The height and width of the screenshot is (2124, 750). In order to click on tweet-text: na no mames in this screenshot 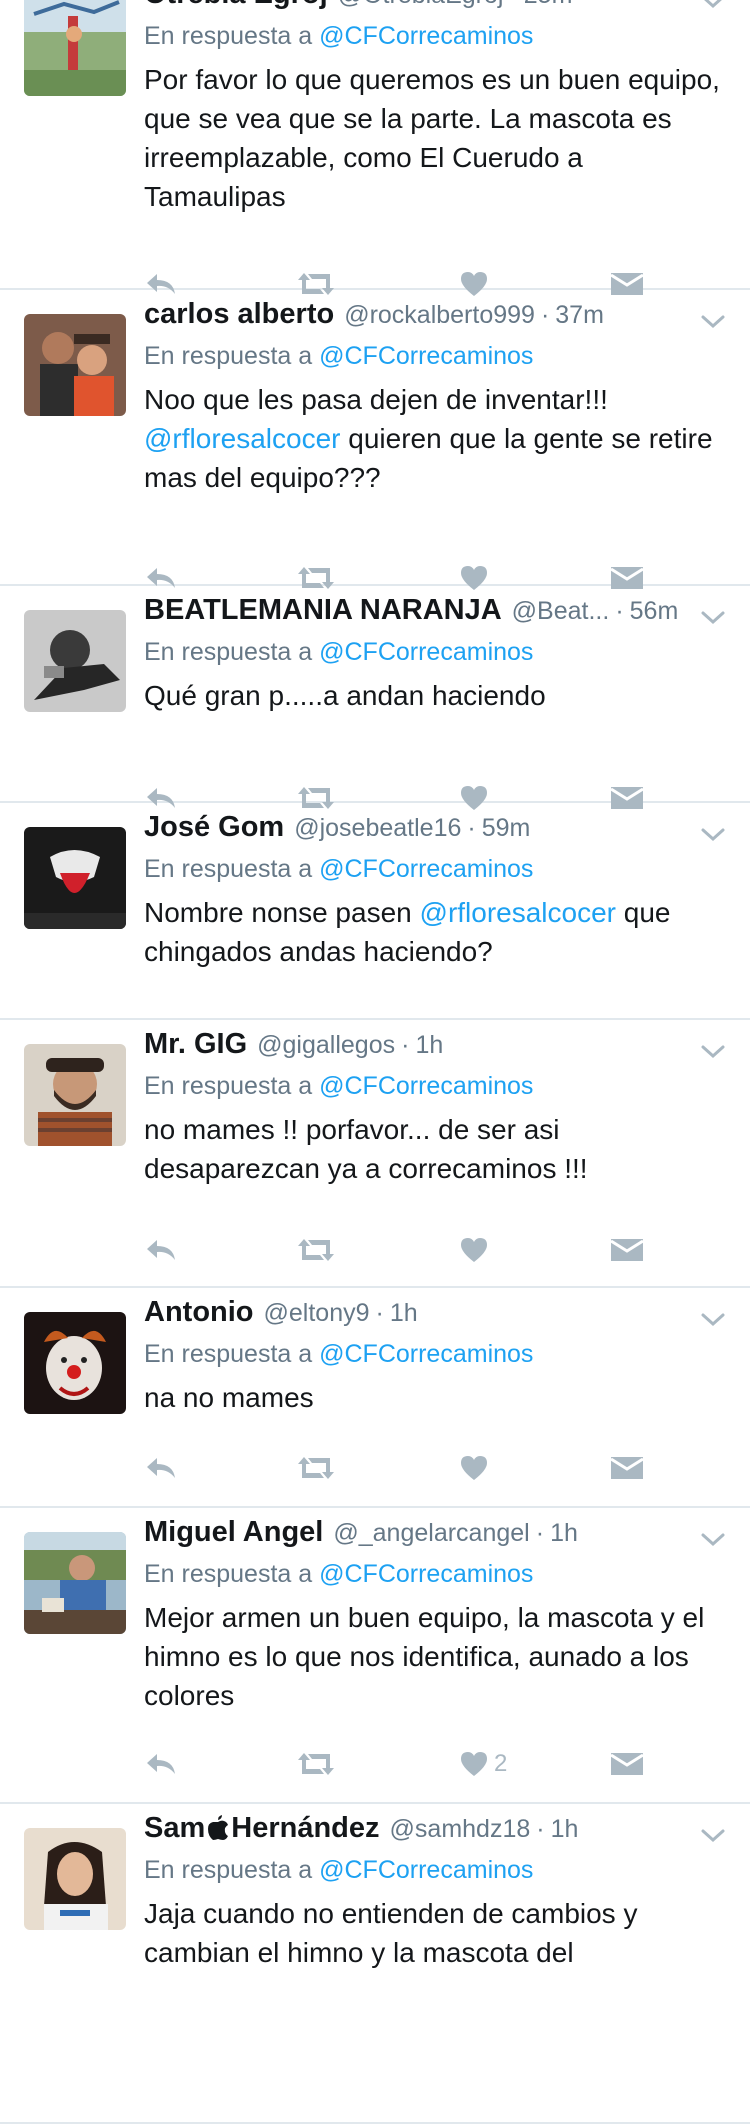, I will do `click(435, 1397)`.